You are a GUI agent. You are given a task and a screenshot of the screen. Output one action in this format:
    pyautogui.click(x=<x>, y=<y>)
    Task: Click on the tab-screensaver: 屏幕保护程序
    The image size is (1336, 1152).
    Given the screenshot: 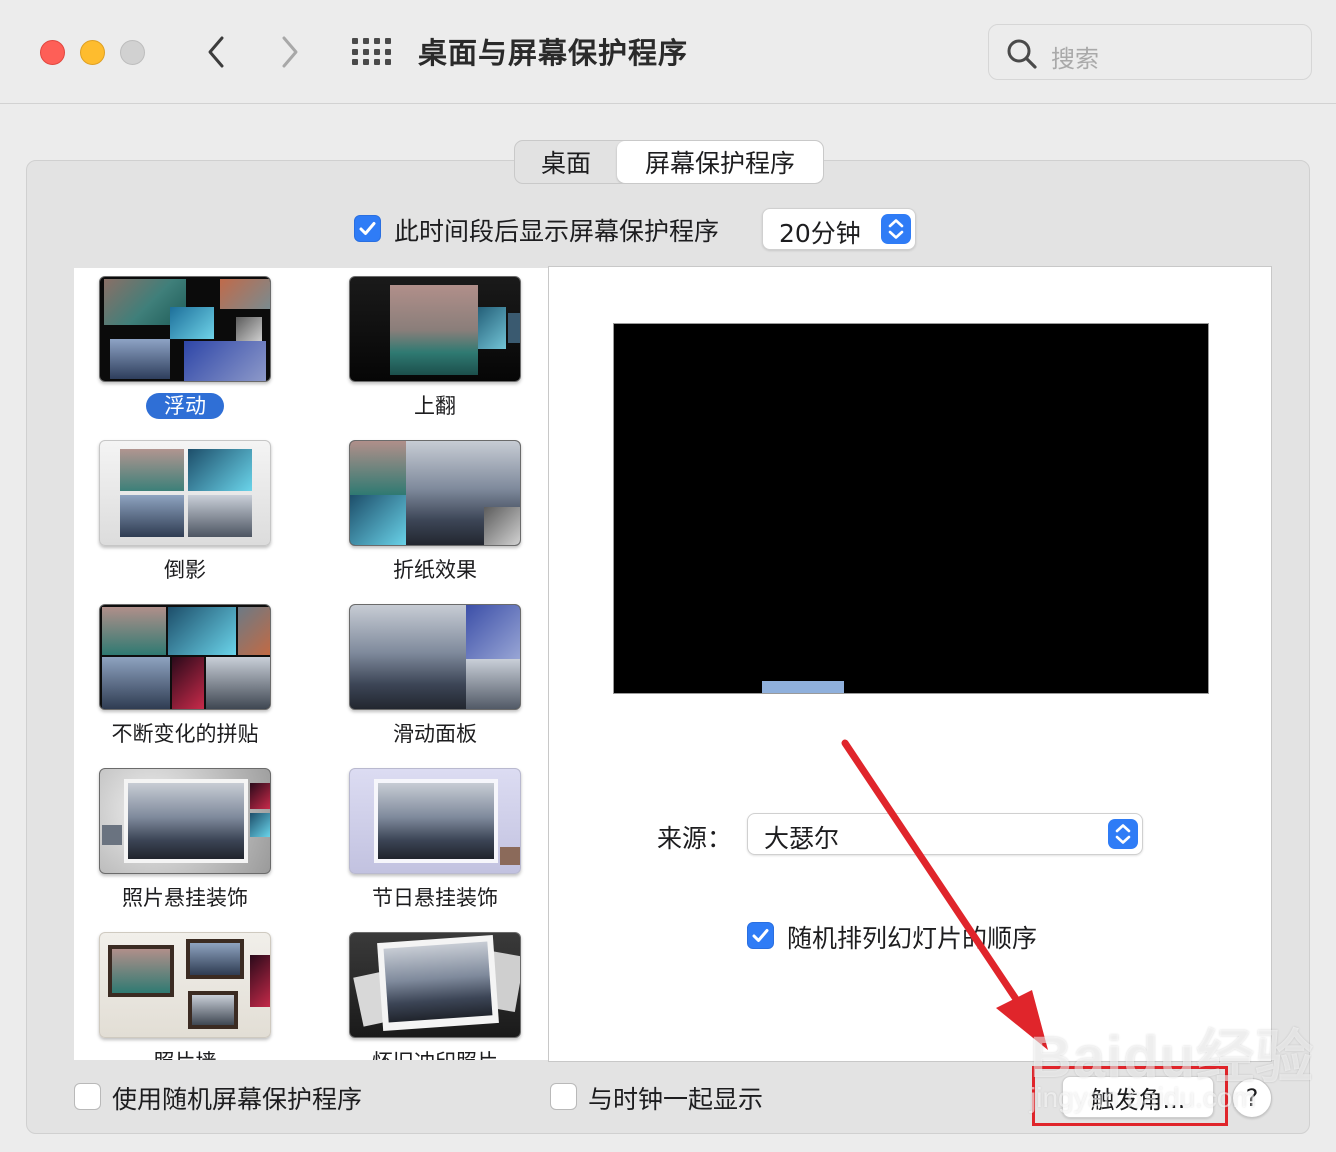 What is the action you would take?
    pyautogui.click(x=720, y=162)
    